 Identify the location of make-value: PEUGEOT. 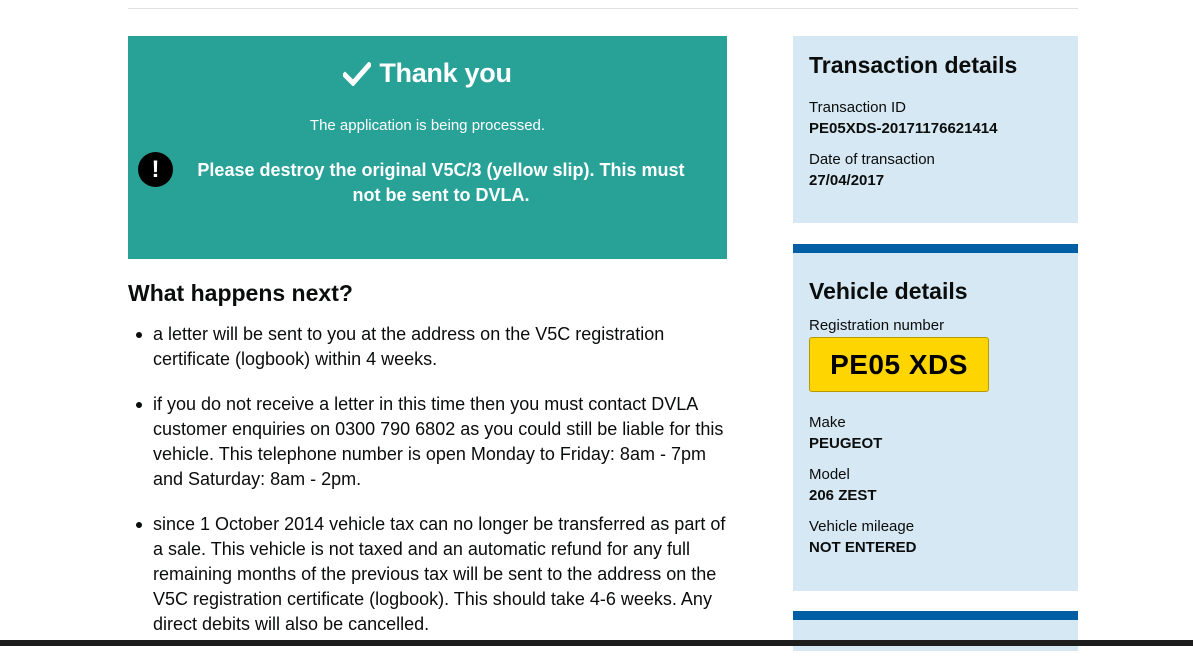
(846, 443).